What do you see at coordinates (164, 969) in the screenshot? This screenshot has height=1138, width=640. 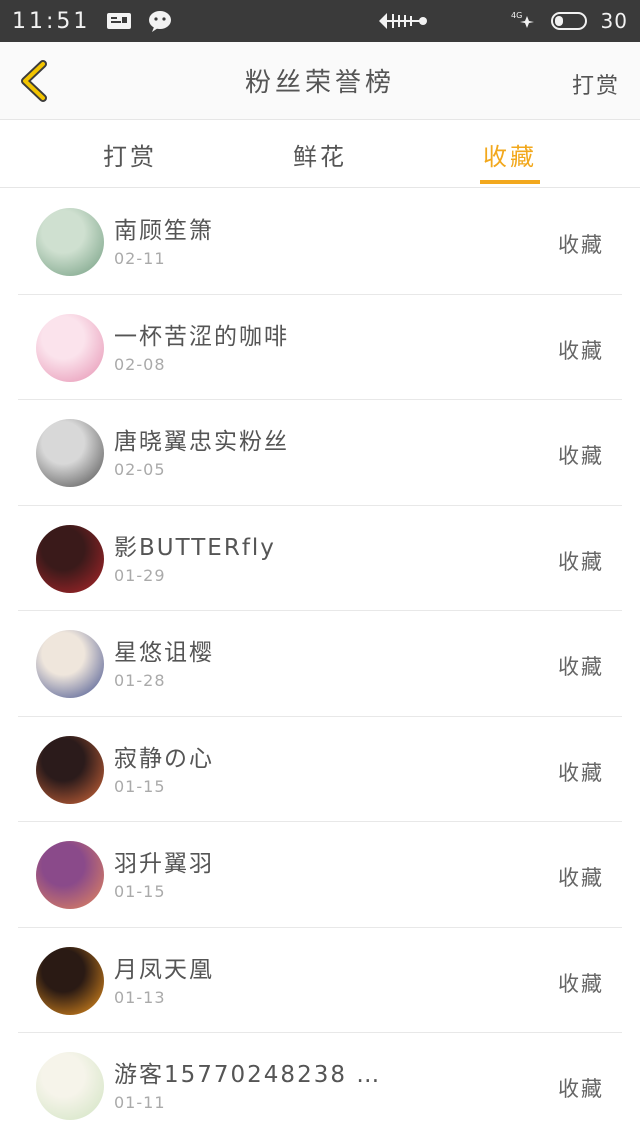 I see `fan-name: 月凤天凰` at bounding box center [164, 969].